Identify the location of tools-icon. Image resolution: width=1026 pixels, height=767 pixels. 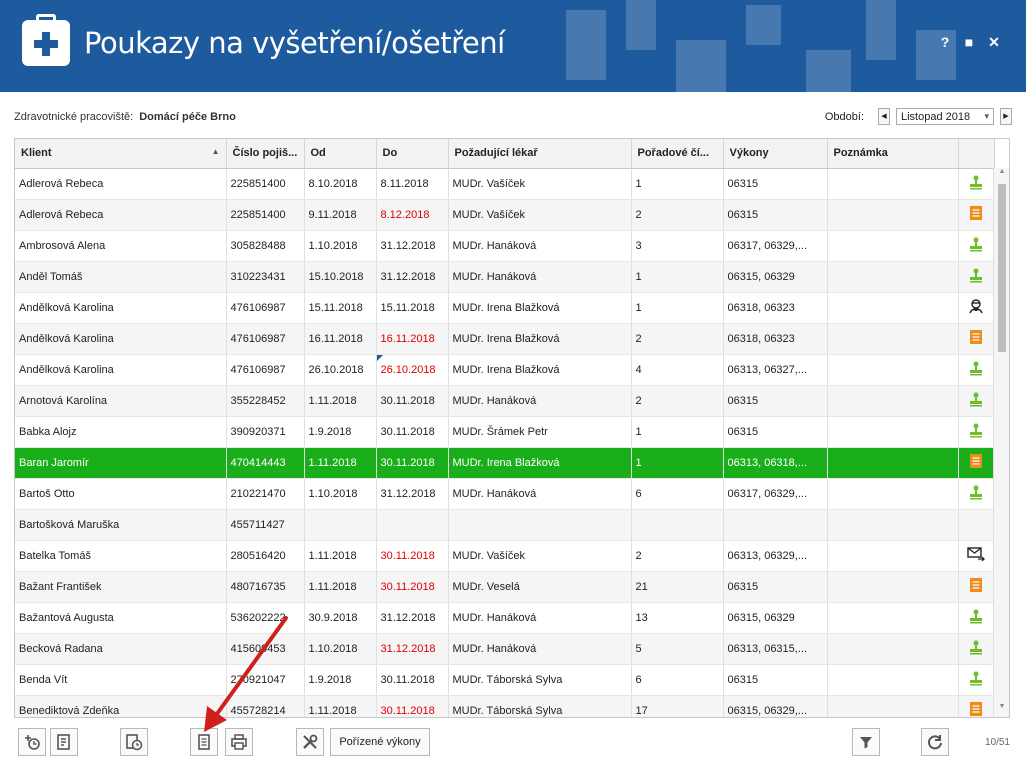
(310, 741).